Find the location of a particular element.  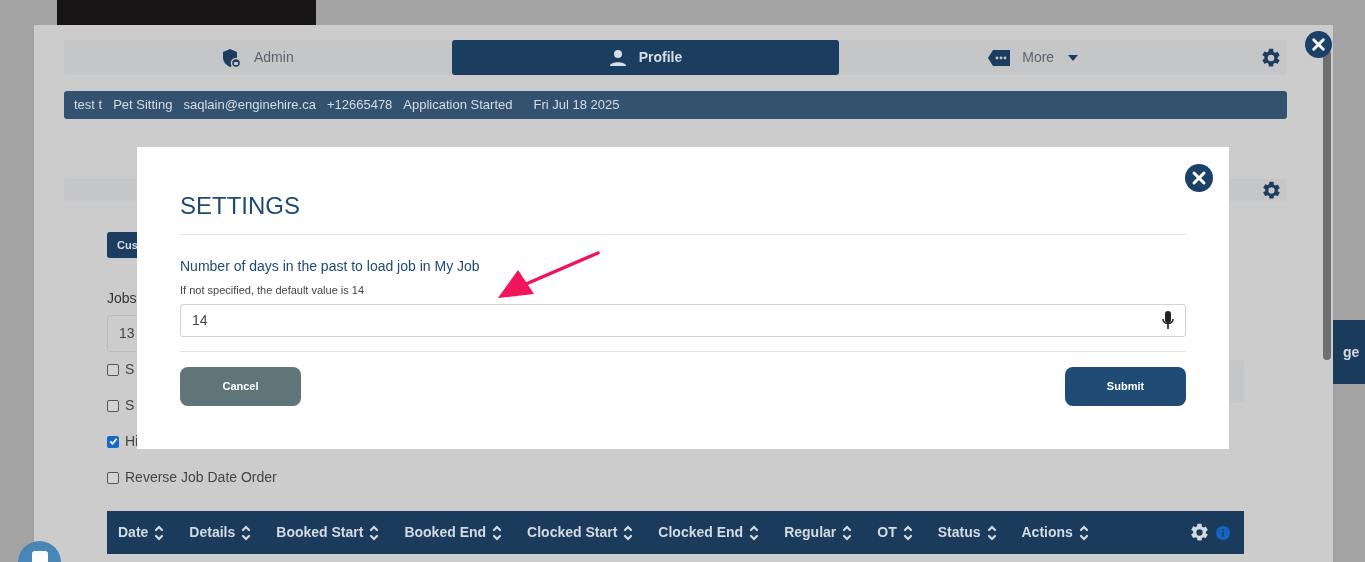

column-header: Actions is located at coordinates (1047, 532).